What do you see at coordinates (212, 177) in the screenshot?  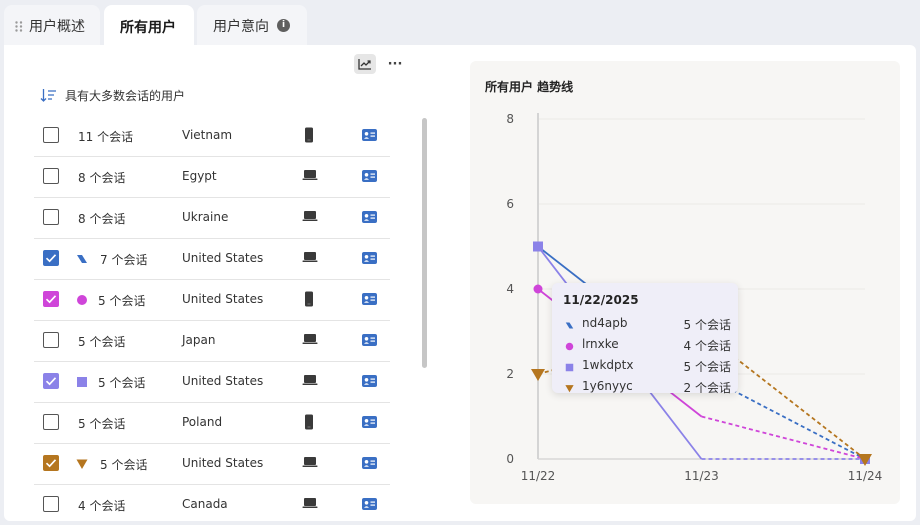 I see `table-row: 8 个会话 Egypt` at bounding box center [212, 177].